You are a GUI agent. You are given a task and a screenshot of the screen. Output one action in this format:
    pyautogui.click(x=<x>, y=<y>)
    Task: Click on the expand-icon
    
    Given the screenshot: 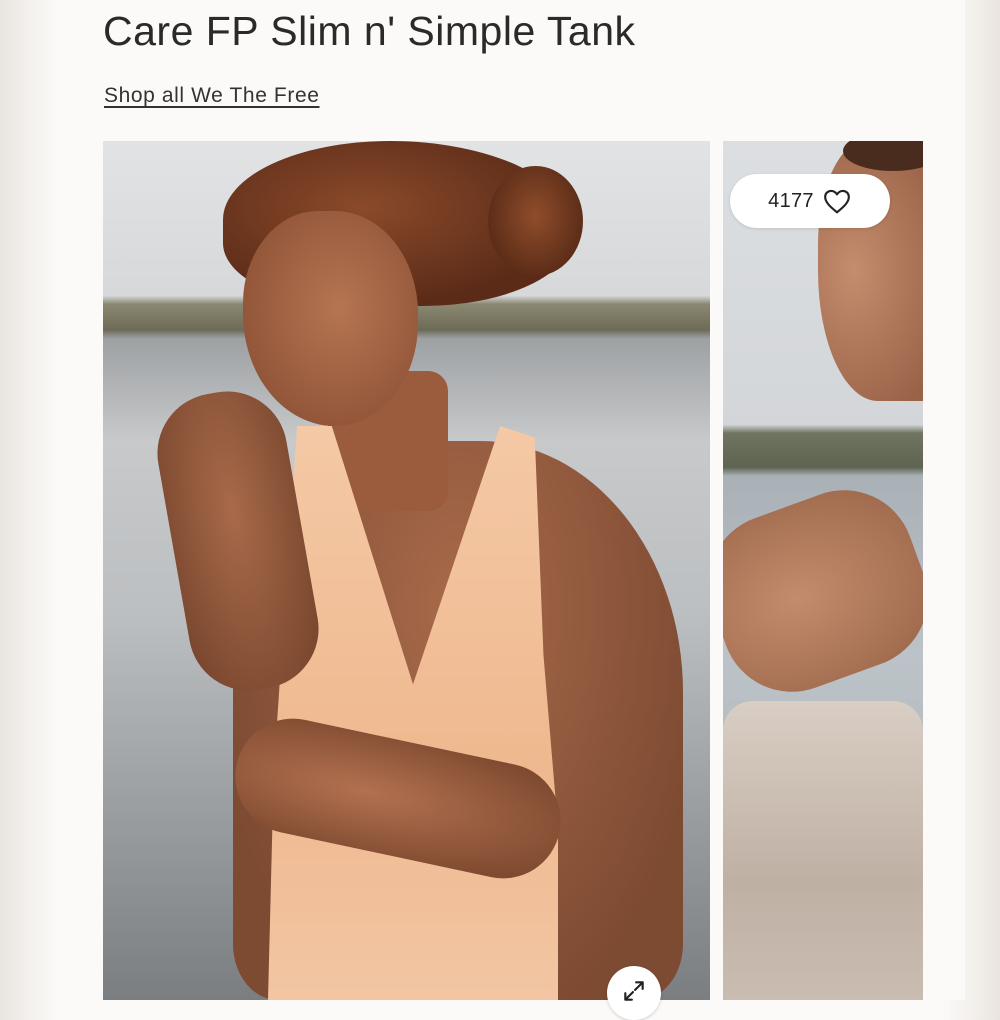 What is the action you would take?
    pyautogui.click(x=634, y=987)
    